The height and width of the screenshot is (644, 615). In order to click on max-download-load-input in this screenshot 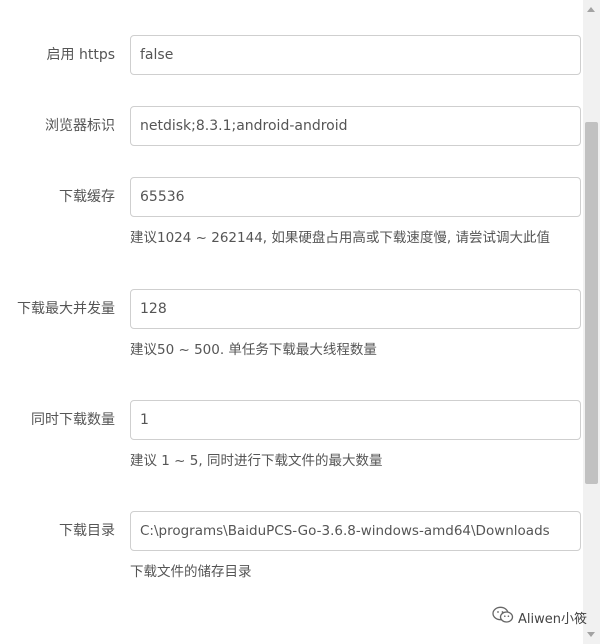, I will do `click(355, 420)`.